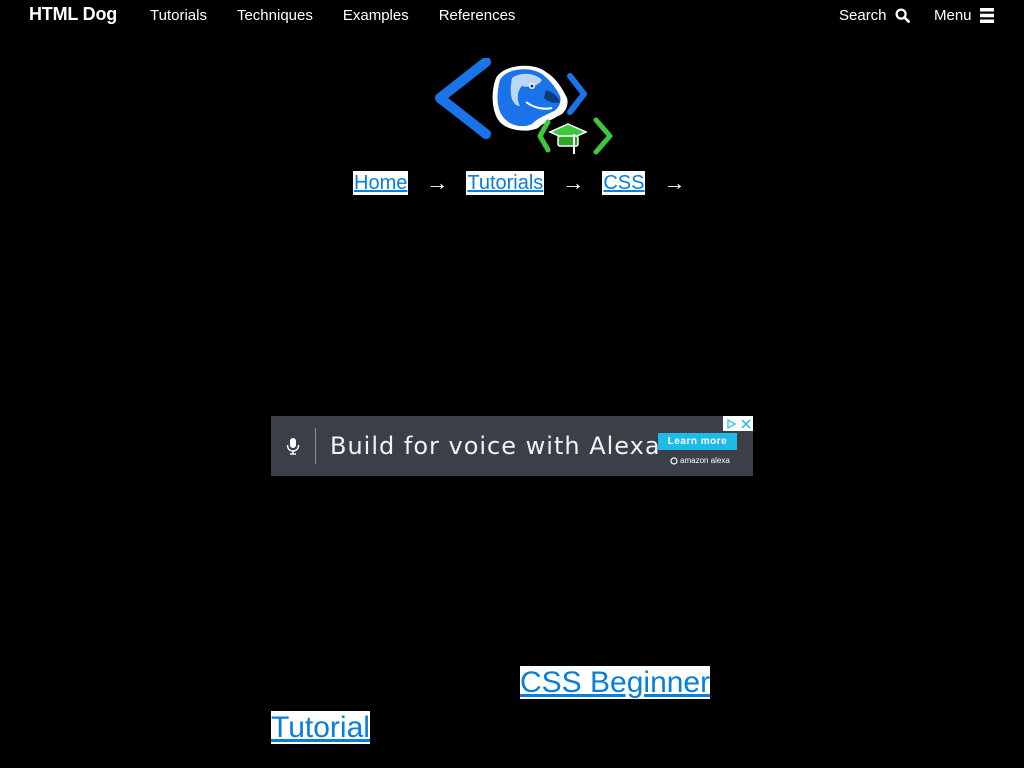 The image size is (1024, 768). Describe the element at coordinates (705, 460) in the screenshot. I see `ad-sponsor: amazon alexa` at that location.